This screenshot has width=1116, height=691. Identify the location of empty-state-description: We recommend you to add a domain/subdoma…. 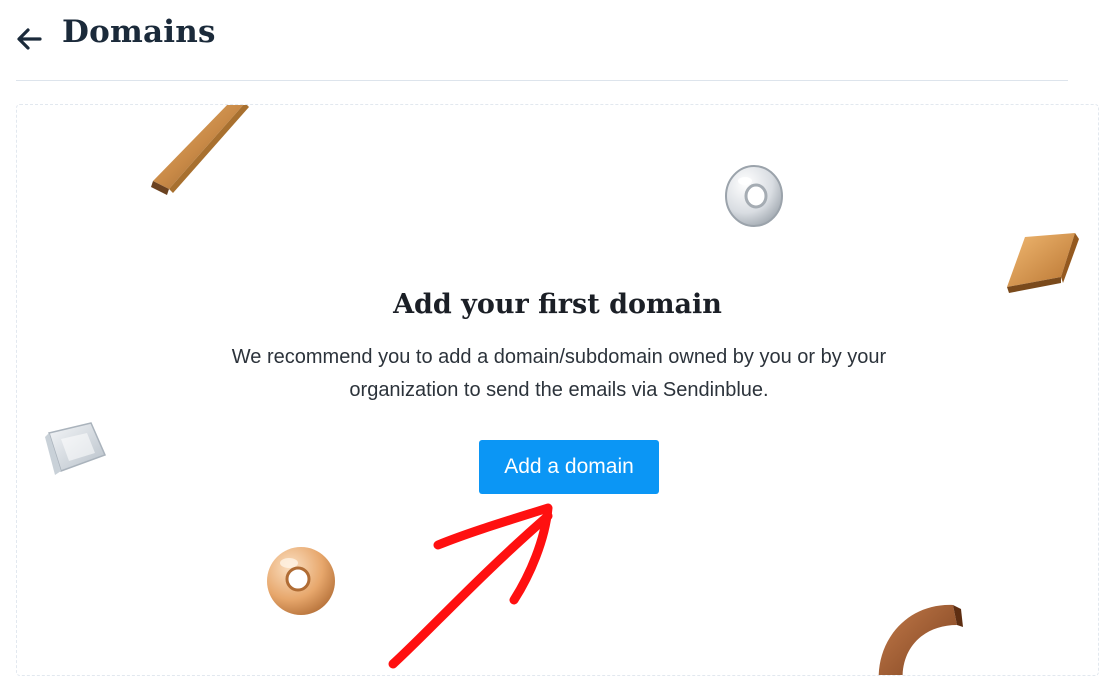
(559, 373).